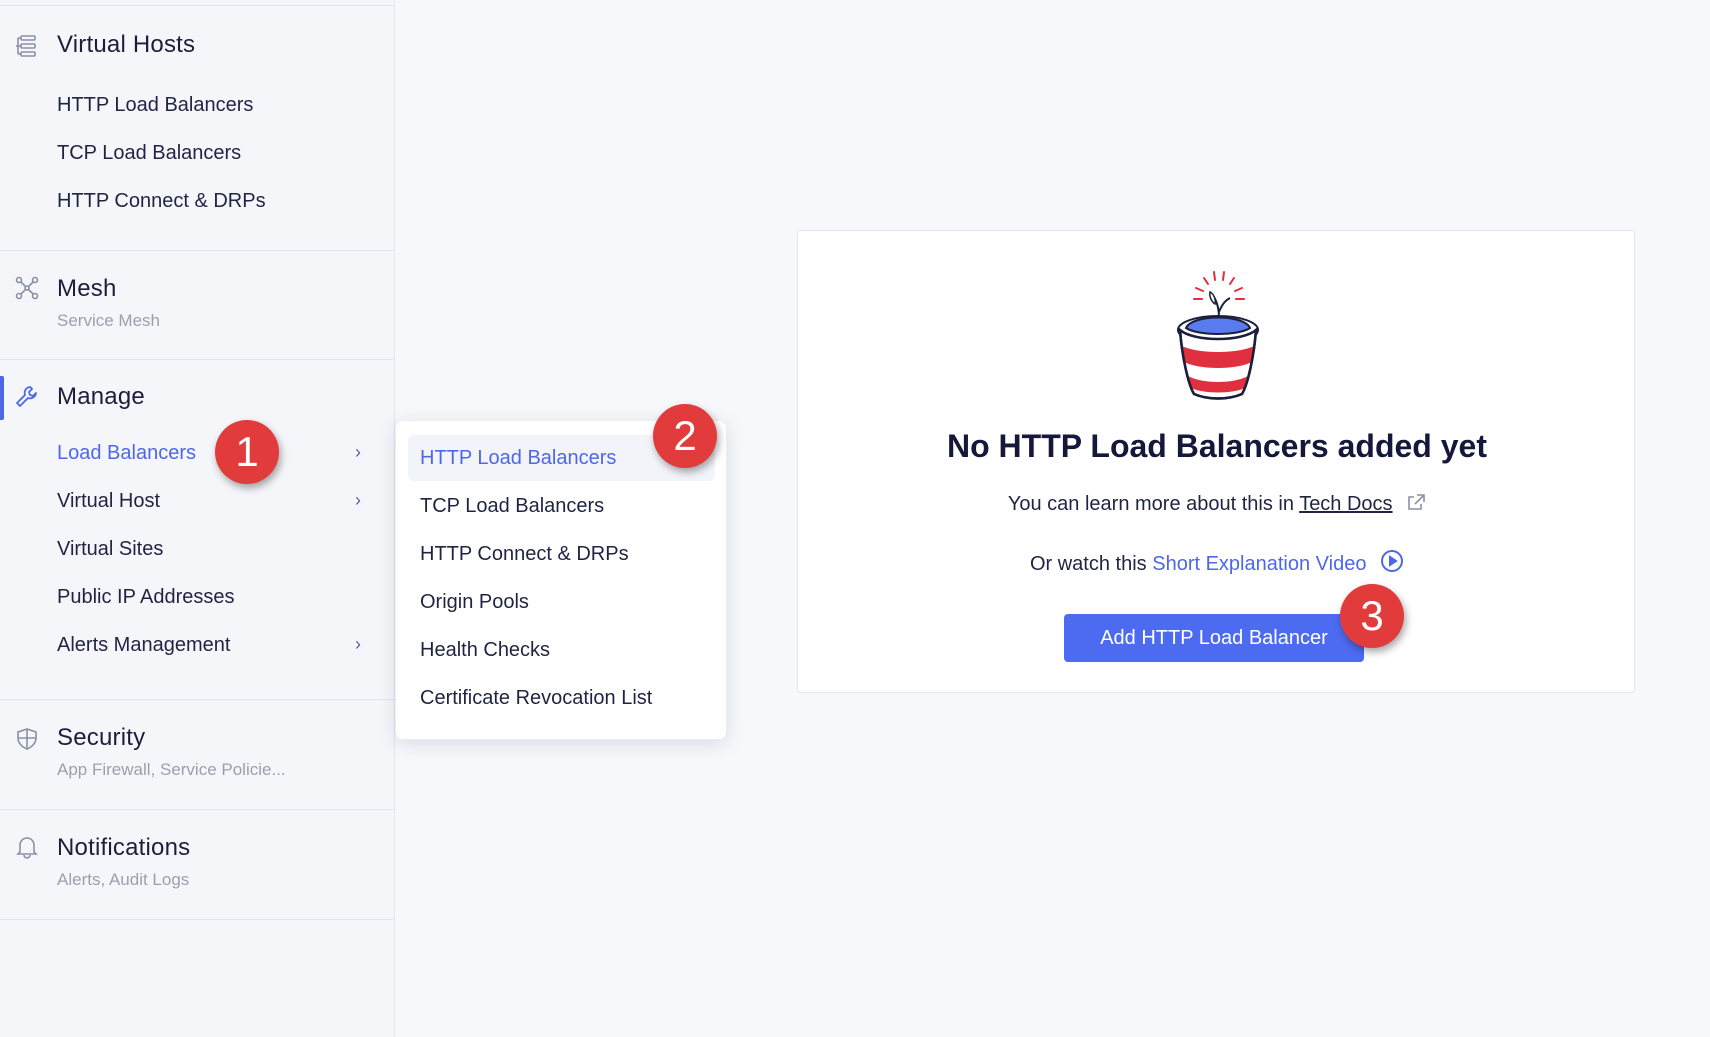  What do you see at coordinates (1372, 616) in the screenshot?
I see `callout-badge-3: 3` at bounding box center [1372, 616].